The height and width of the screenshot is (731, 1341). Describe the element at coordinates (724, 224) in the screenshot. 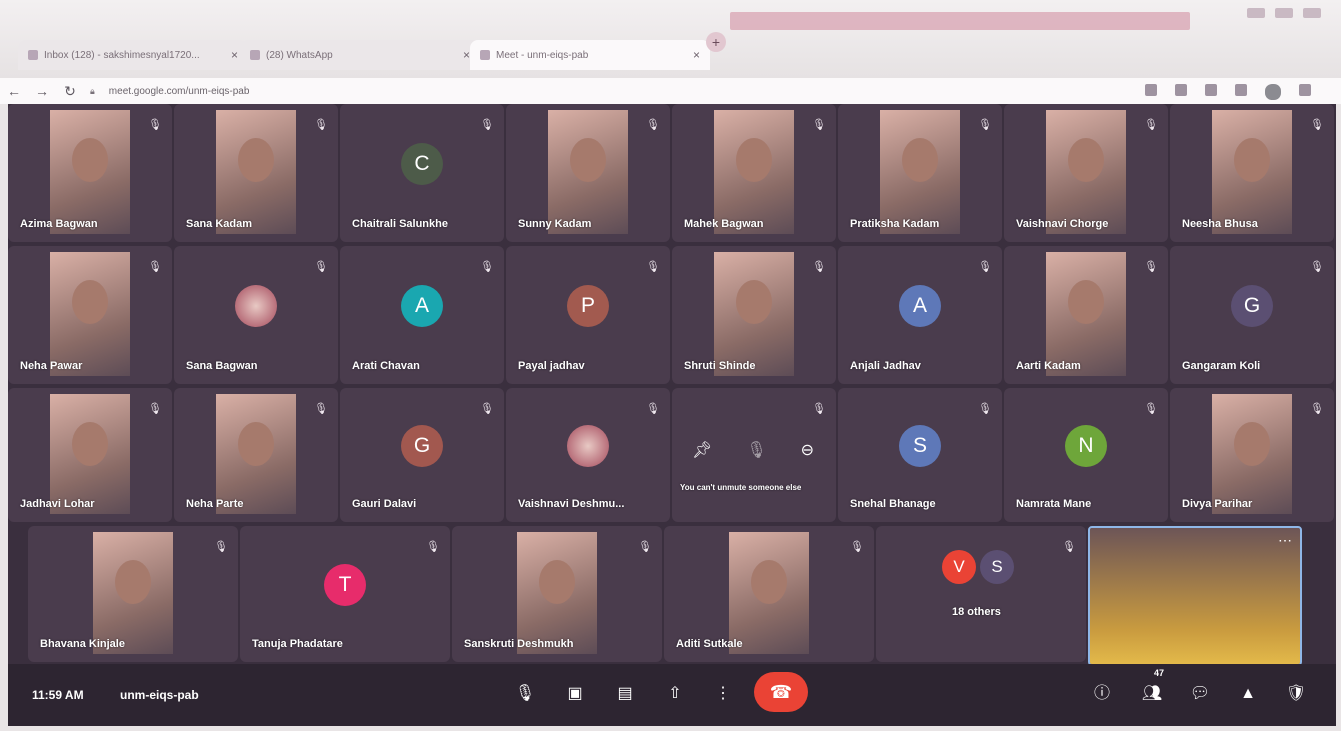

I see `participant-name: Mahek Bagwan` at that location.